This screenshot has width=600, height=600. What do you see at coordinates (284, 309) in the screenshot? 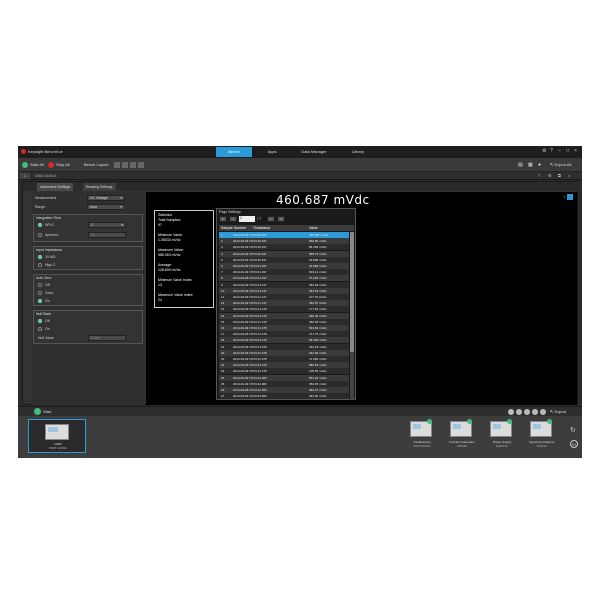
I see `table-row: 13 2014-09-09 15:54:41.478 177.69 mVdc` at bounding box center [284, 309].